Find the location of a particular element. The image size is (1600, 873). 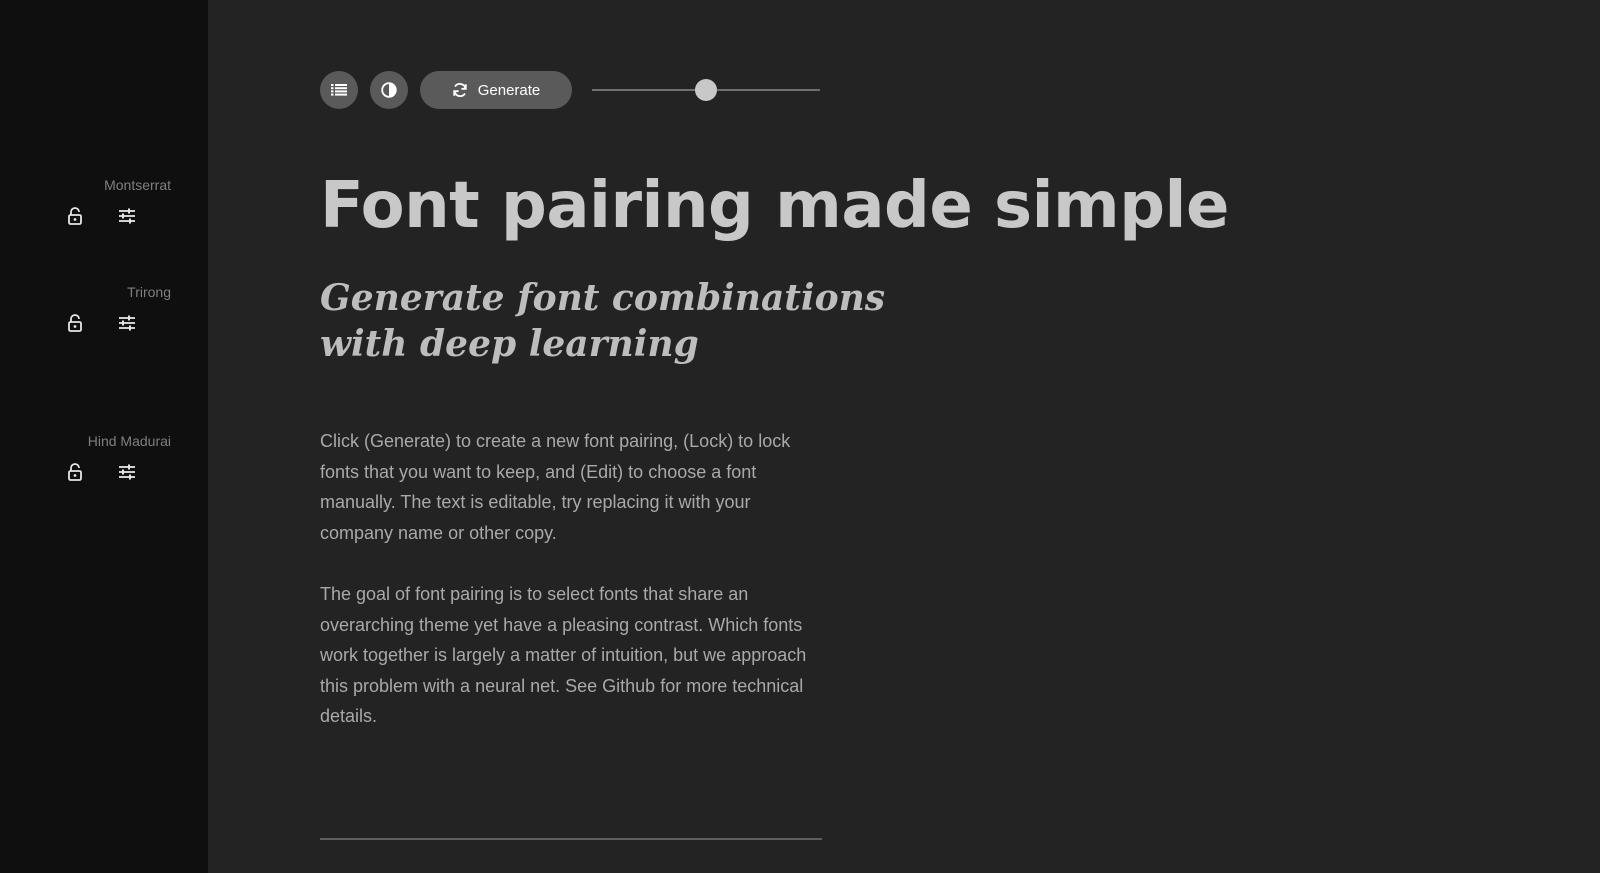

theme-toggle-button is located at coordinates (389, 90).